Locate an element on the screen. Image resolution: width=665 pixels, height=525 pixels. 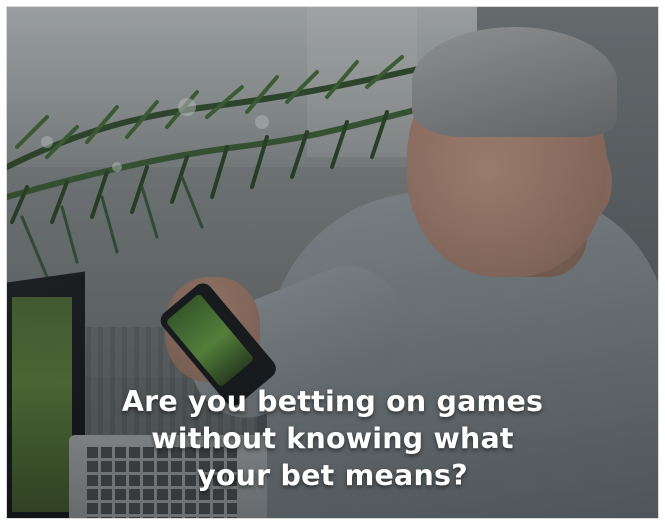
headline-line-2: without knowing what is located at coordinates (332, 438).